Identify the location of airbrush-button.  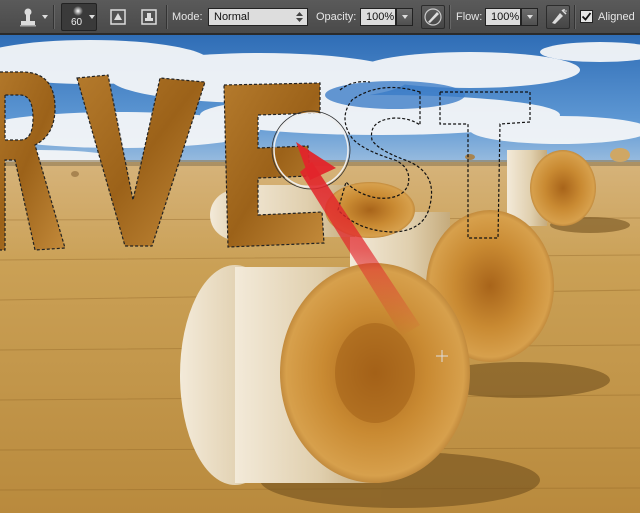
(558, 17).